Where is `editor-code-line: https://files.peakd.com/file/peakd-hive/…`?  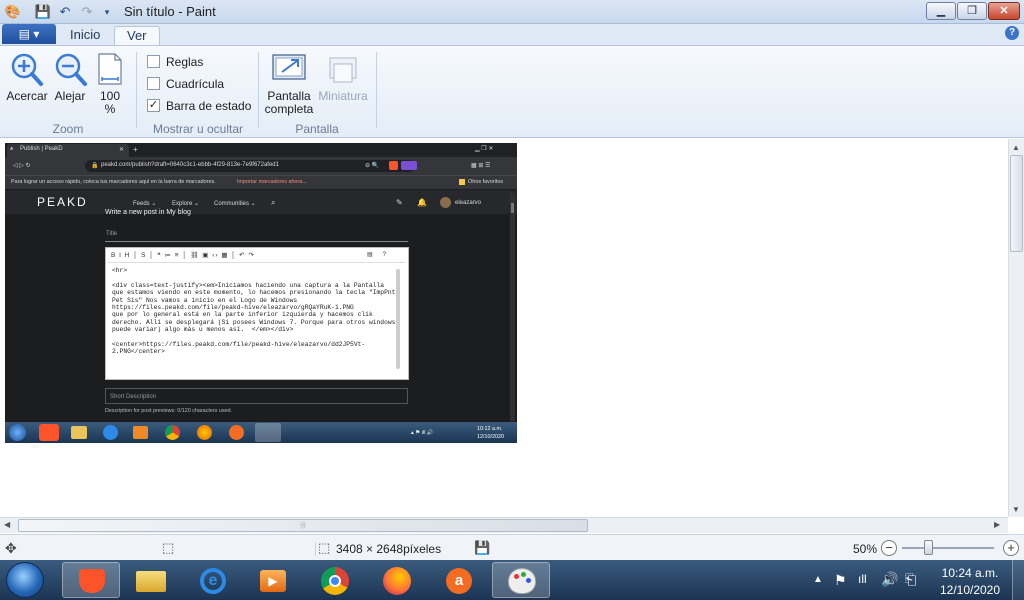
editor-code-line: https://files.peakd.com/file/peakd-hive/… is located at coordinates (233, 308).